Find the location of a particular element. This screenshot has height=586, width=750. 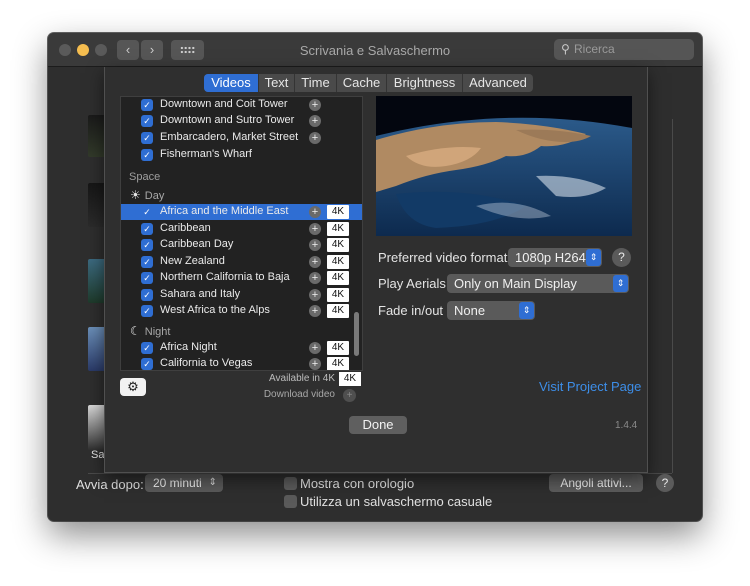

video-name: Sahara and Italy is located at coordinates (200, 294).